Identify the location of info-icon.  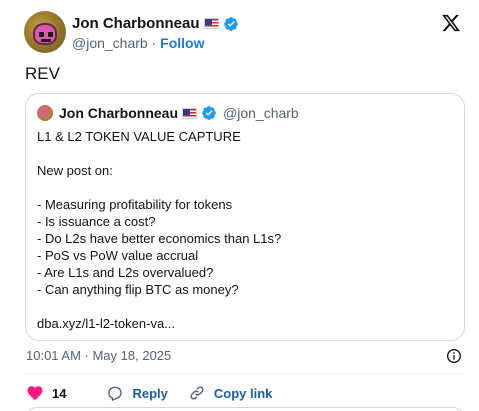
(454, 356).